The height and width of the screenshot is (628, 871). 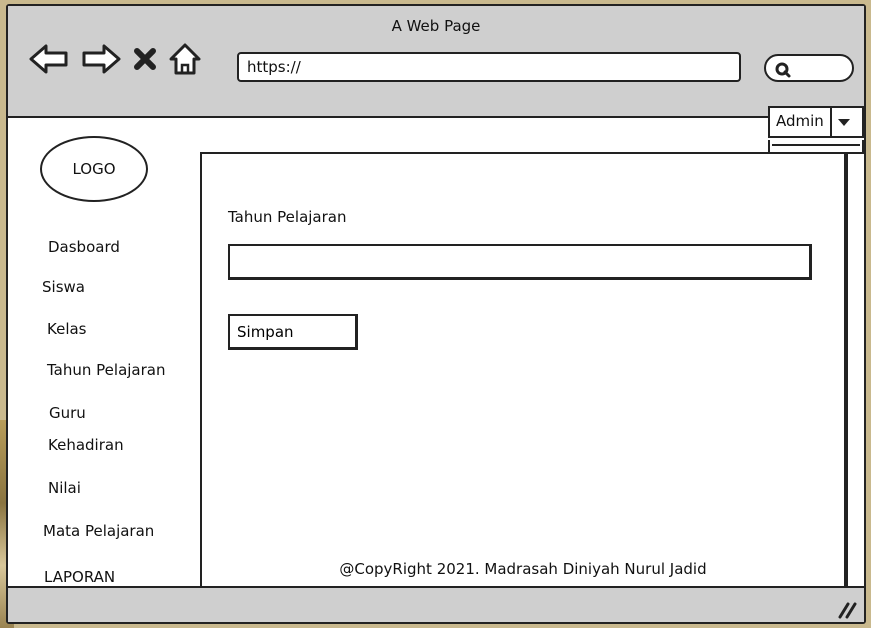 What do you see at coordinates (846, 609) in the screenshot?
I see `resize-handle-icon` at bounding box center [846, 609].